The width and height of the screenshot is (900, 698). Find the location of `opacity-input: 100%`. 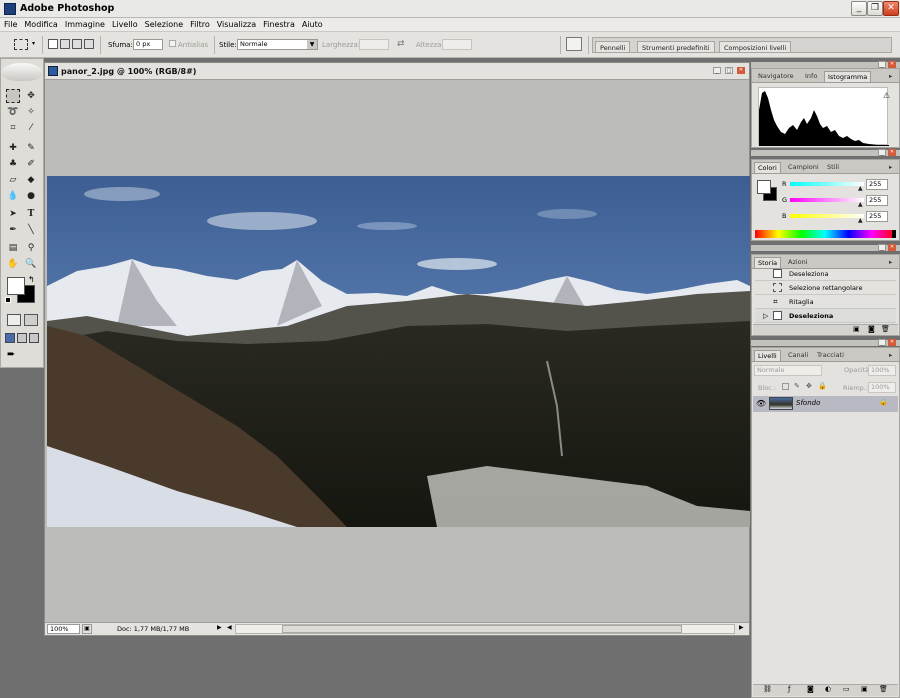

opacity-input: 100% is located at coordinates (882, 370).